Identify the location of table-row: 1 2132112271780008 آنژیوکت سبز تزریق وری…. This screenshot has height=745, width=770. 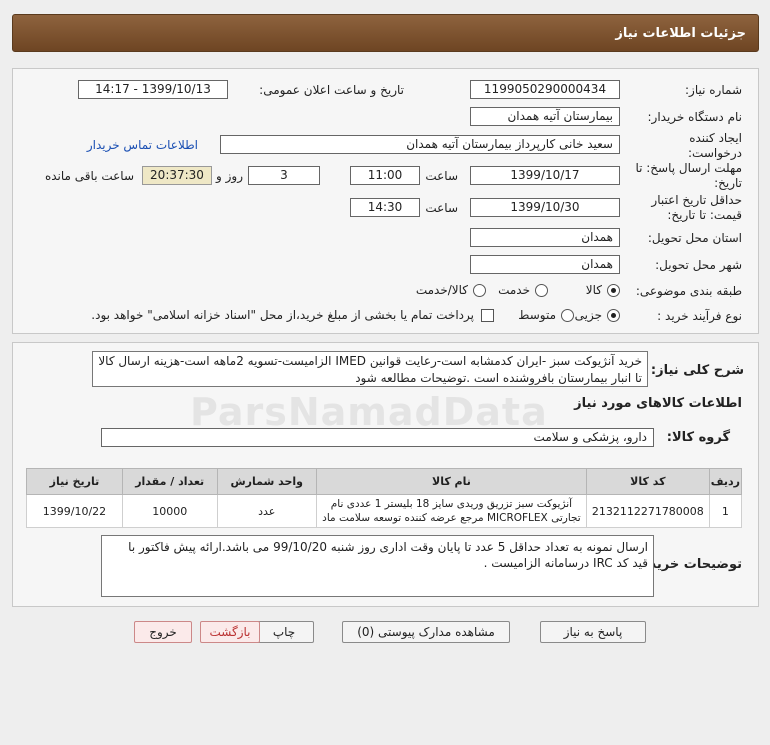
(384, 511).